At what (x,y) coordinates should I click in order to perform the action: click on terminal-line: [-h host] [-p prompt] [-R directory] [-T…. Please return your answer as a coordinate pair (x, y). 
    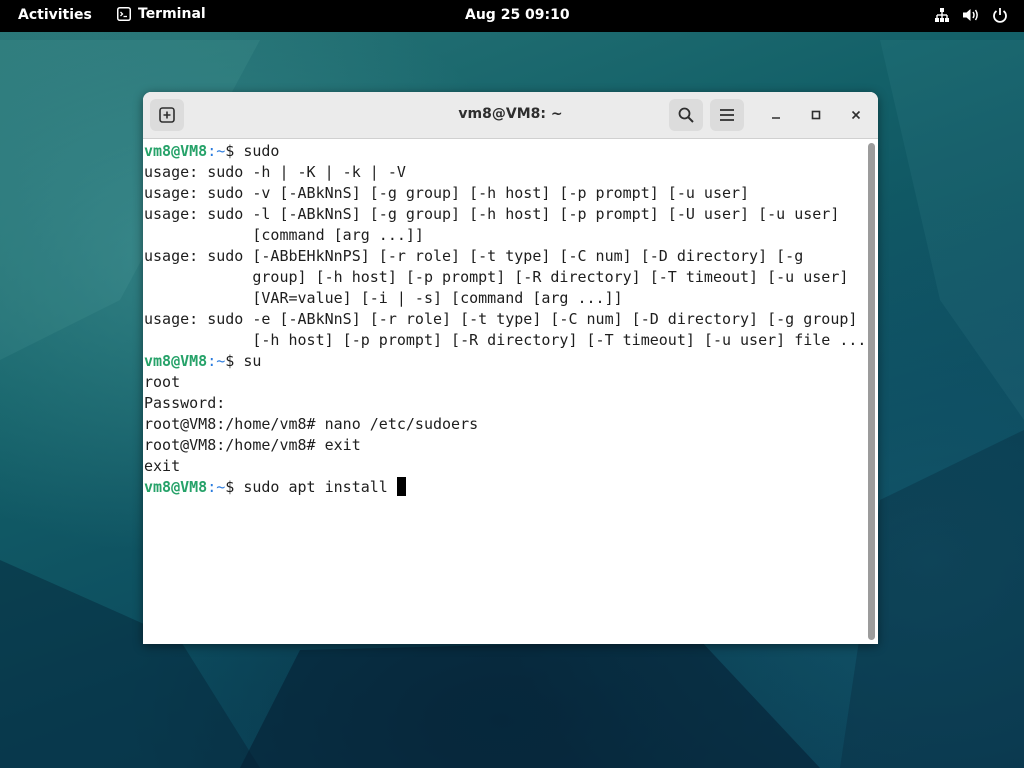
    Looking at the image, I should click on (505, 340).